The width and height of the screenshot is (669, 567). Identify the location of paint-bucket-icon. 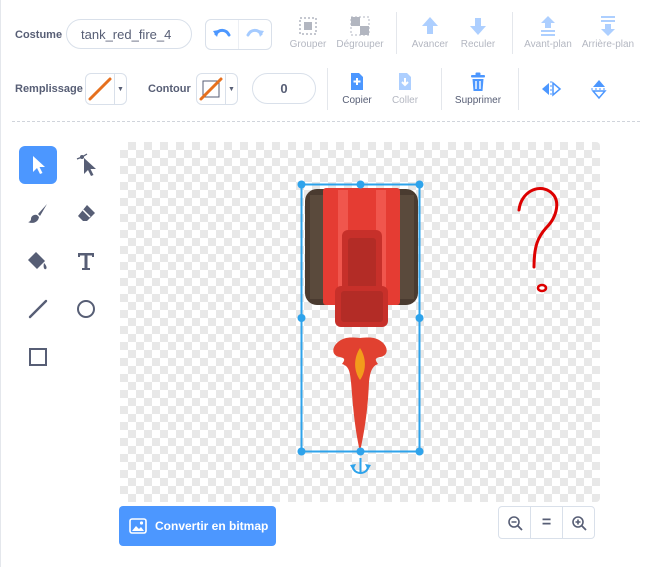
(37, 261).